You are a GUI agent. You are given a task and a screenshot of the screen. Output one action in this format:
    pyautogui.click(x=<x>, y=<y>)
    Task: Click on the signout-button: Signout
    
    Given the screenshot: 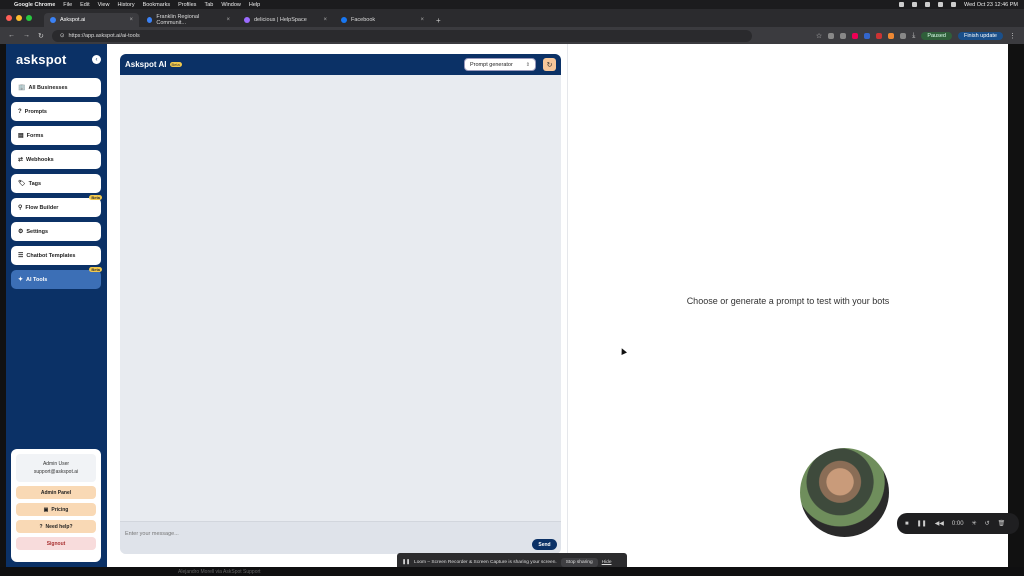 What is the action you would take?
    pyautogui.click(x=56, y=543)
    